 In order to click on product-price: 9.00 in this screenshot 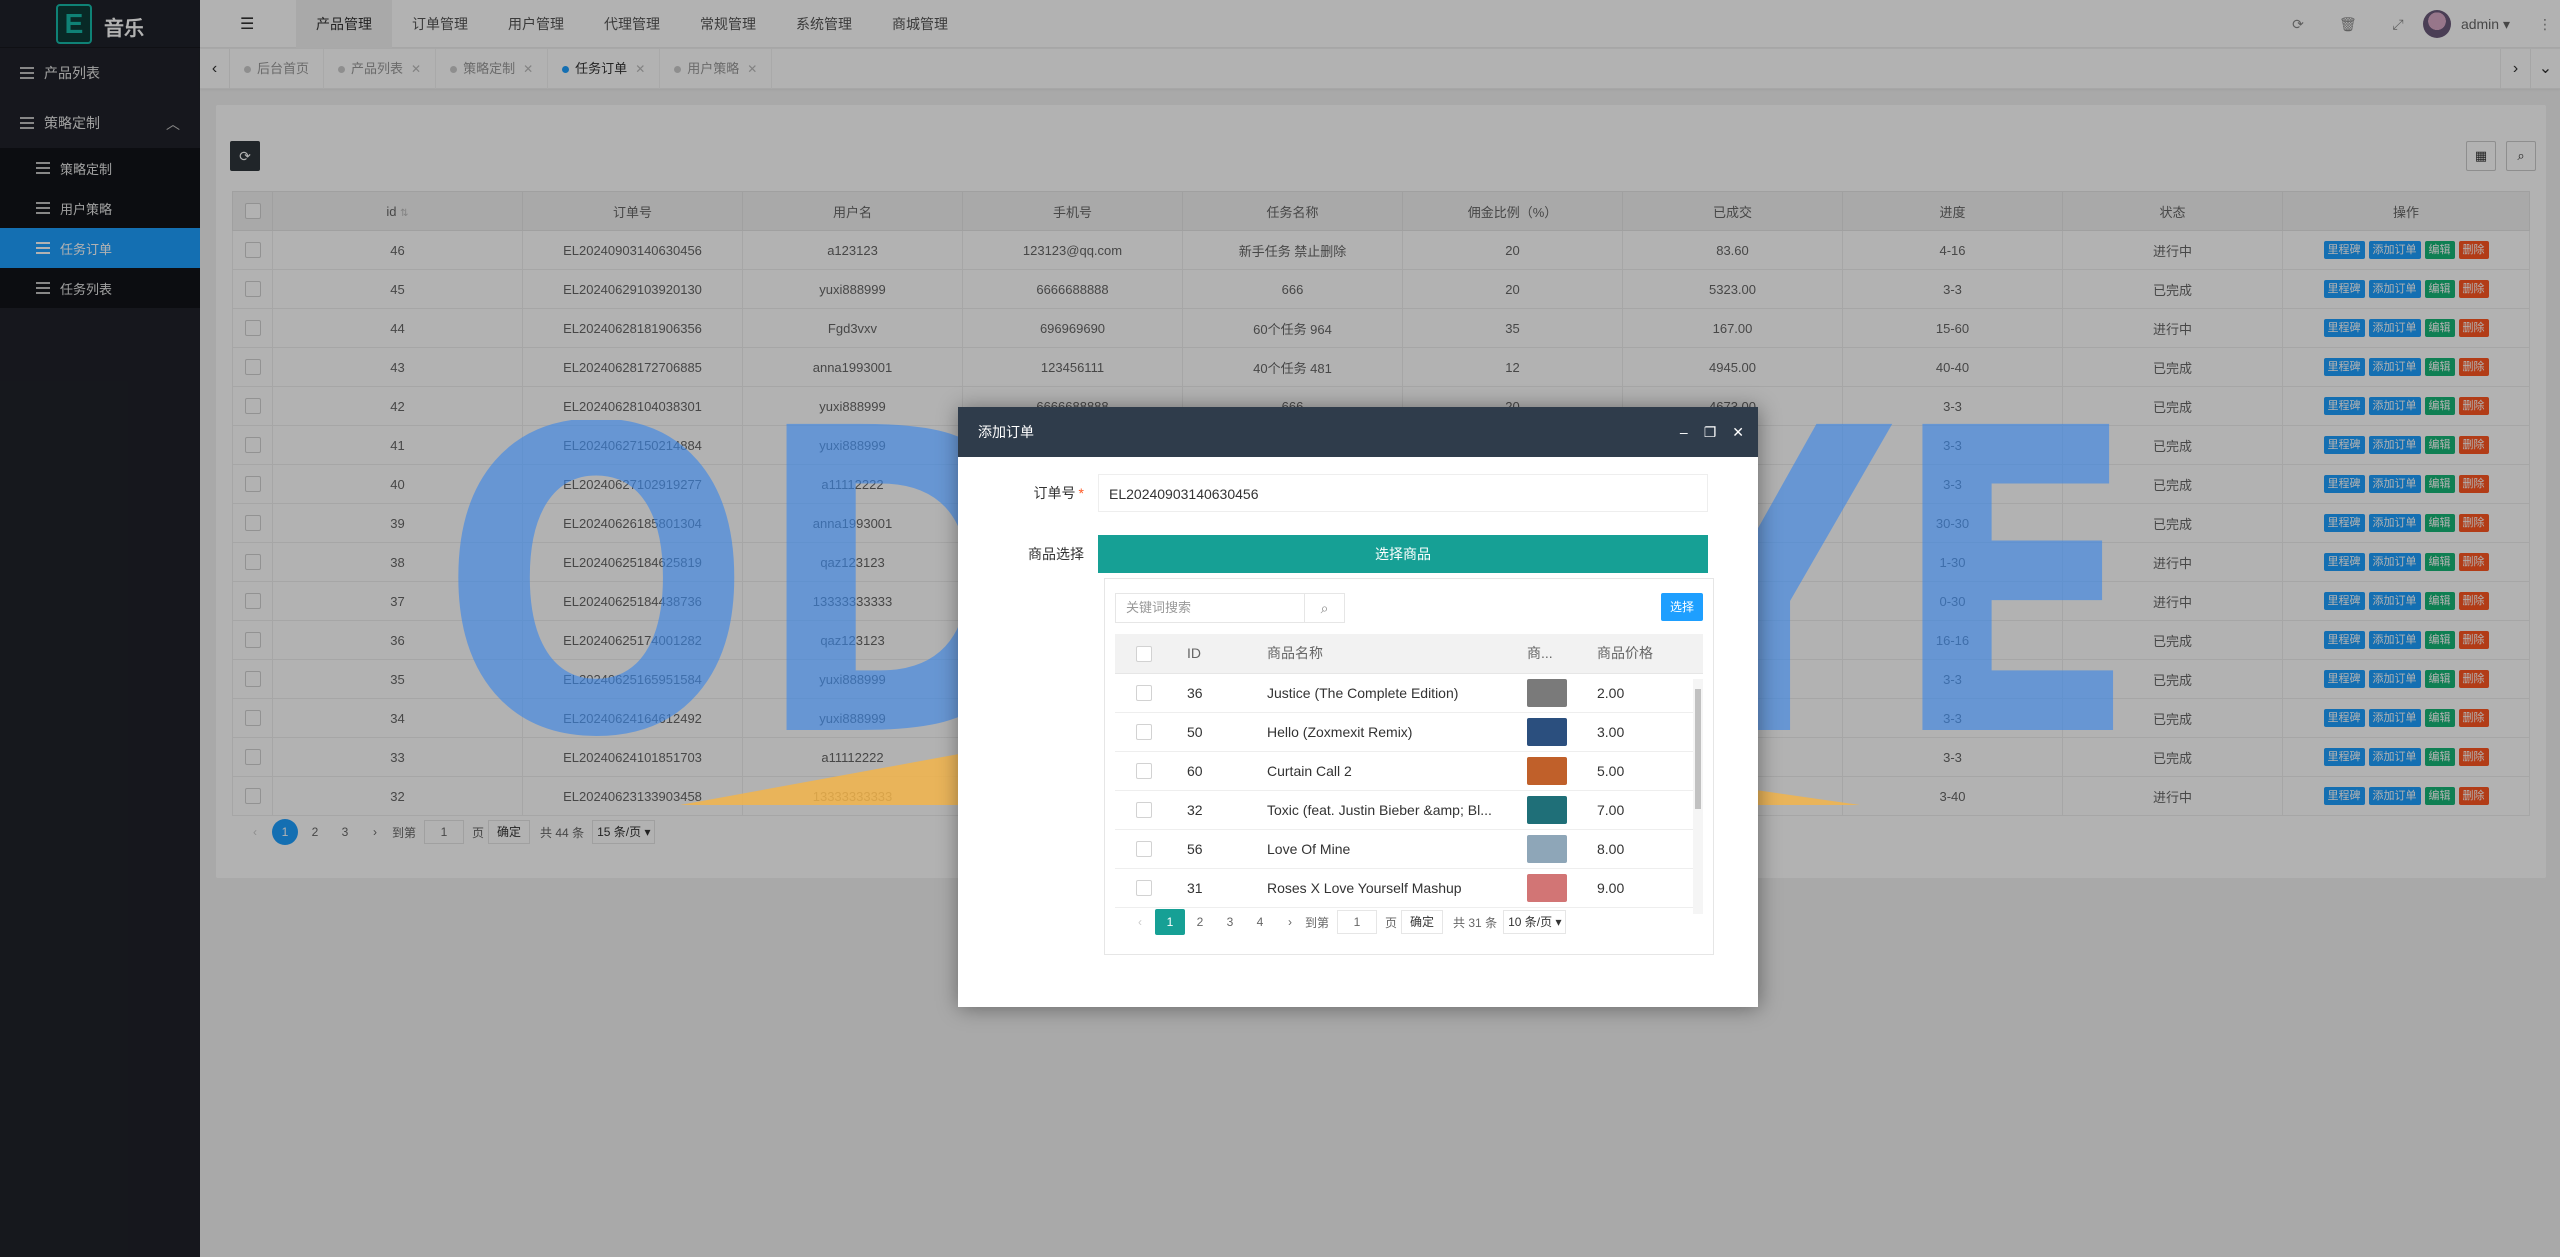, I will do `click(1643, 888)`.